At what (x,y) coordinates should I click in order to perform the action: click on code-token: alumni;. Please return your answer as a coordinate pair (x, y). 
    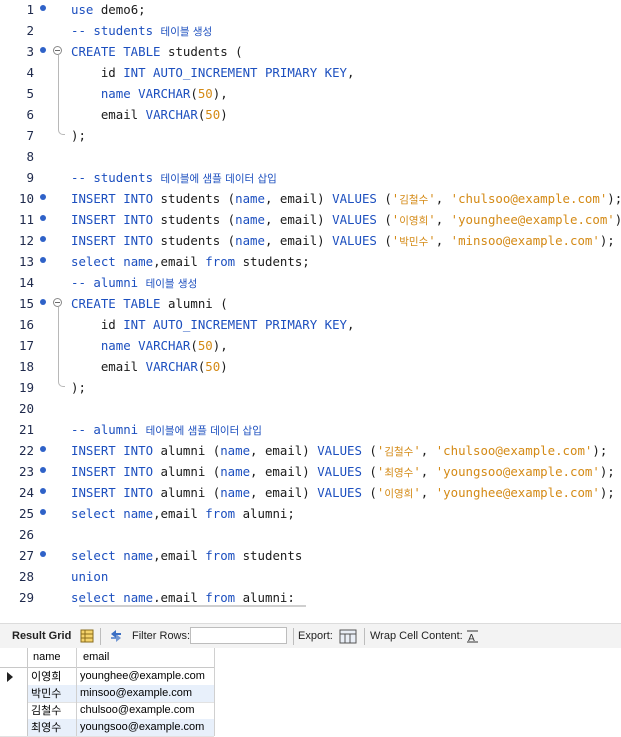
    Looking at the image, I should click on (265, 513).